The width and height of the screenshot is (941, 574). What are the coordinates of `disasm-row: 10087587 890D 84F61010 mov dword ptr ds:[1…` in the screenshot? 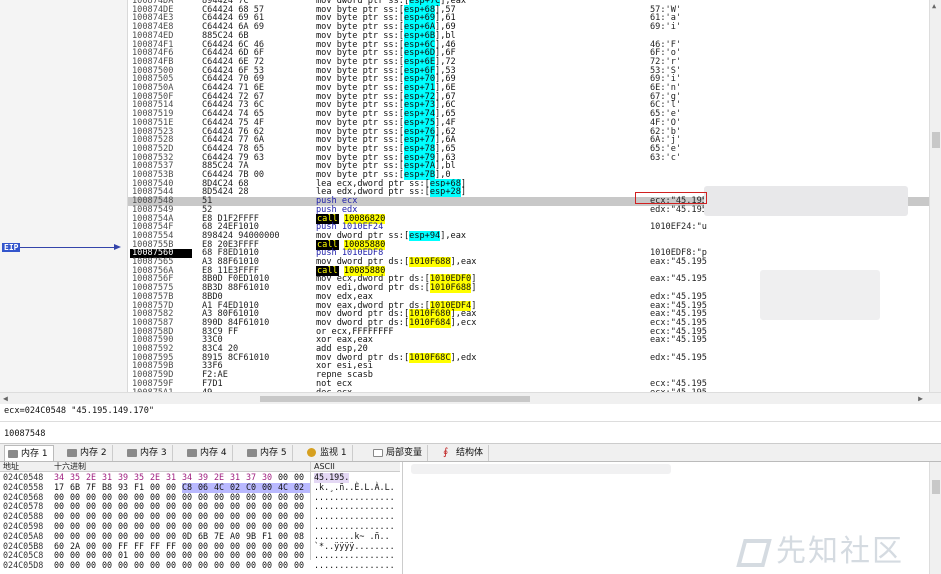 It's located at (528, 322).